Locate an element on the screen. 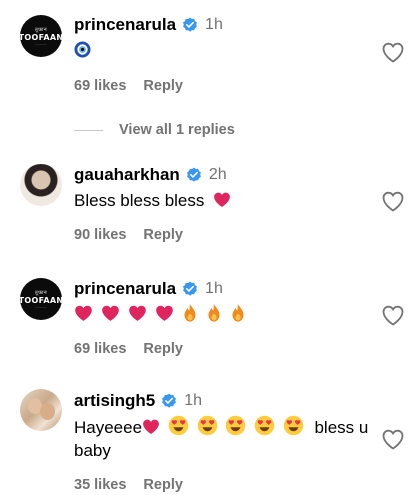 This screenshot has height=495, width=419. comment-text: Hayeeee bless u baby is located at coordinates (224, 438).